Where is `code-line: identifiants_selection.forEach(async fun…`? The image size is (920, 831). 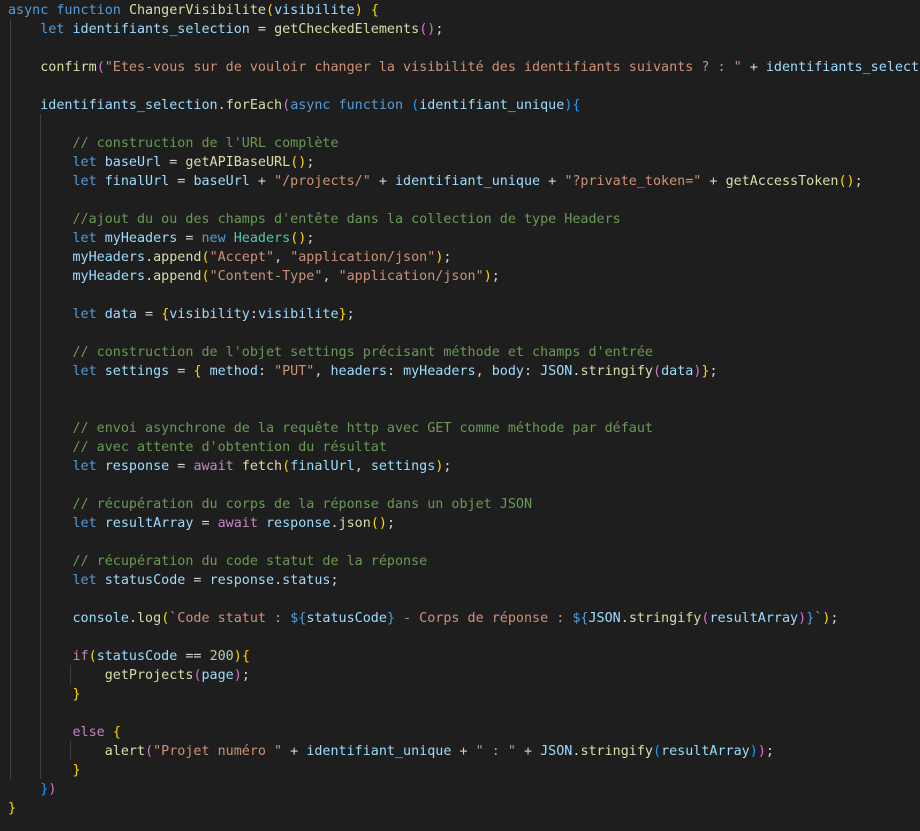 code-line: identifiants_selection.forEach(async fun… is located at coordinates (294, 105).